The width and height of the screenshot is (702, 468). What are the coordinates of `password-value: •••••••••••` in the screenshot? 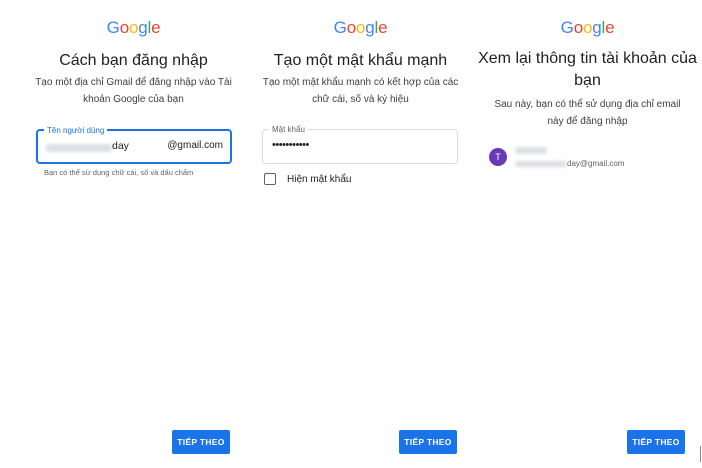 It's located at (290, 145).